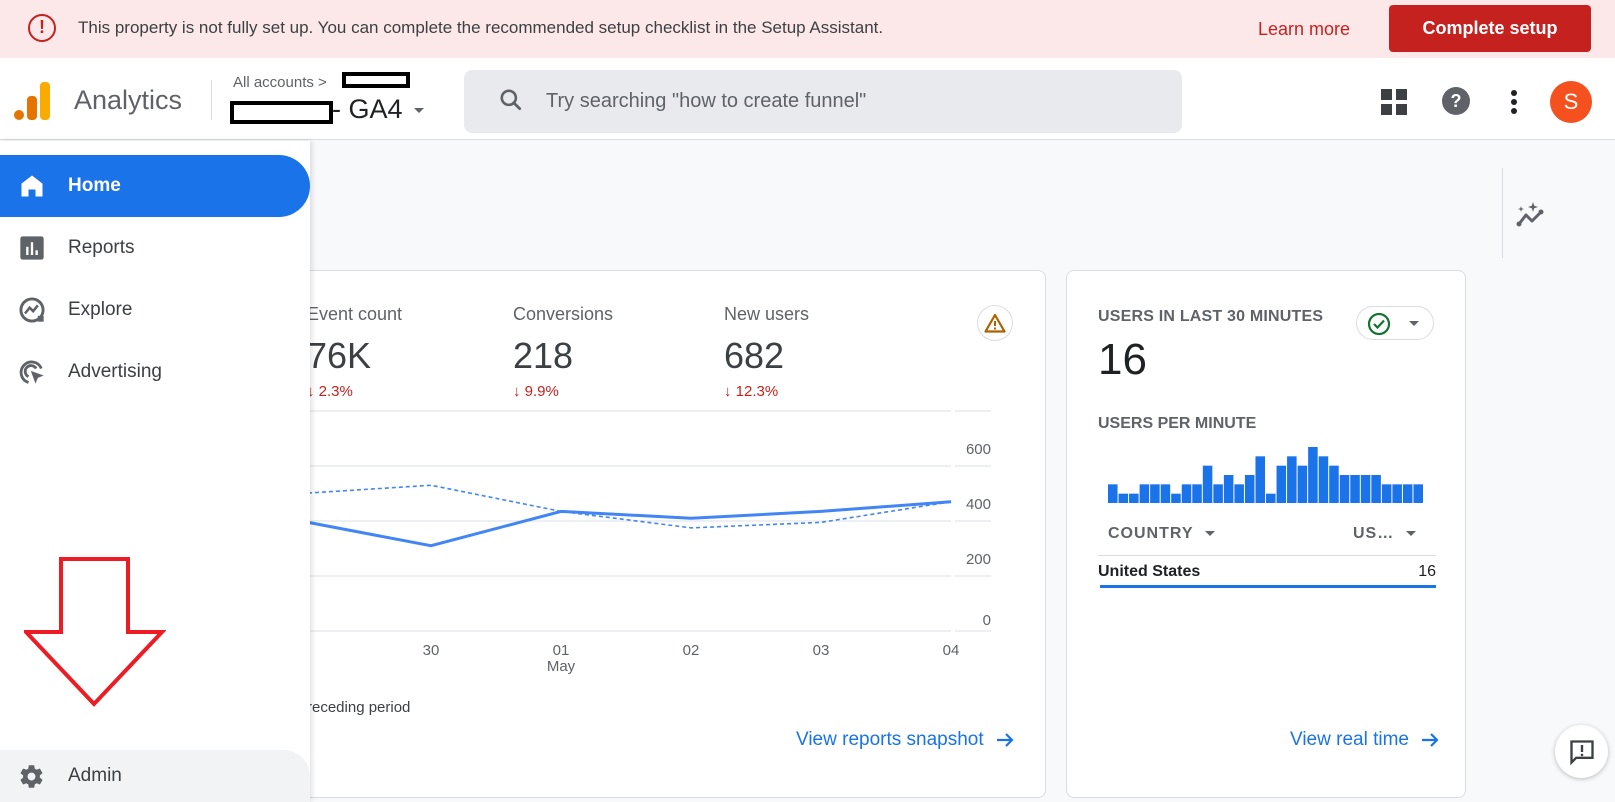 Image resolution: width=1615 pixels, height=802 pixels. What do you see at coordinates (94, 185) in the screenshot?
I see `sidebar-item-label: Home` at bounding box center [94, 185].